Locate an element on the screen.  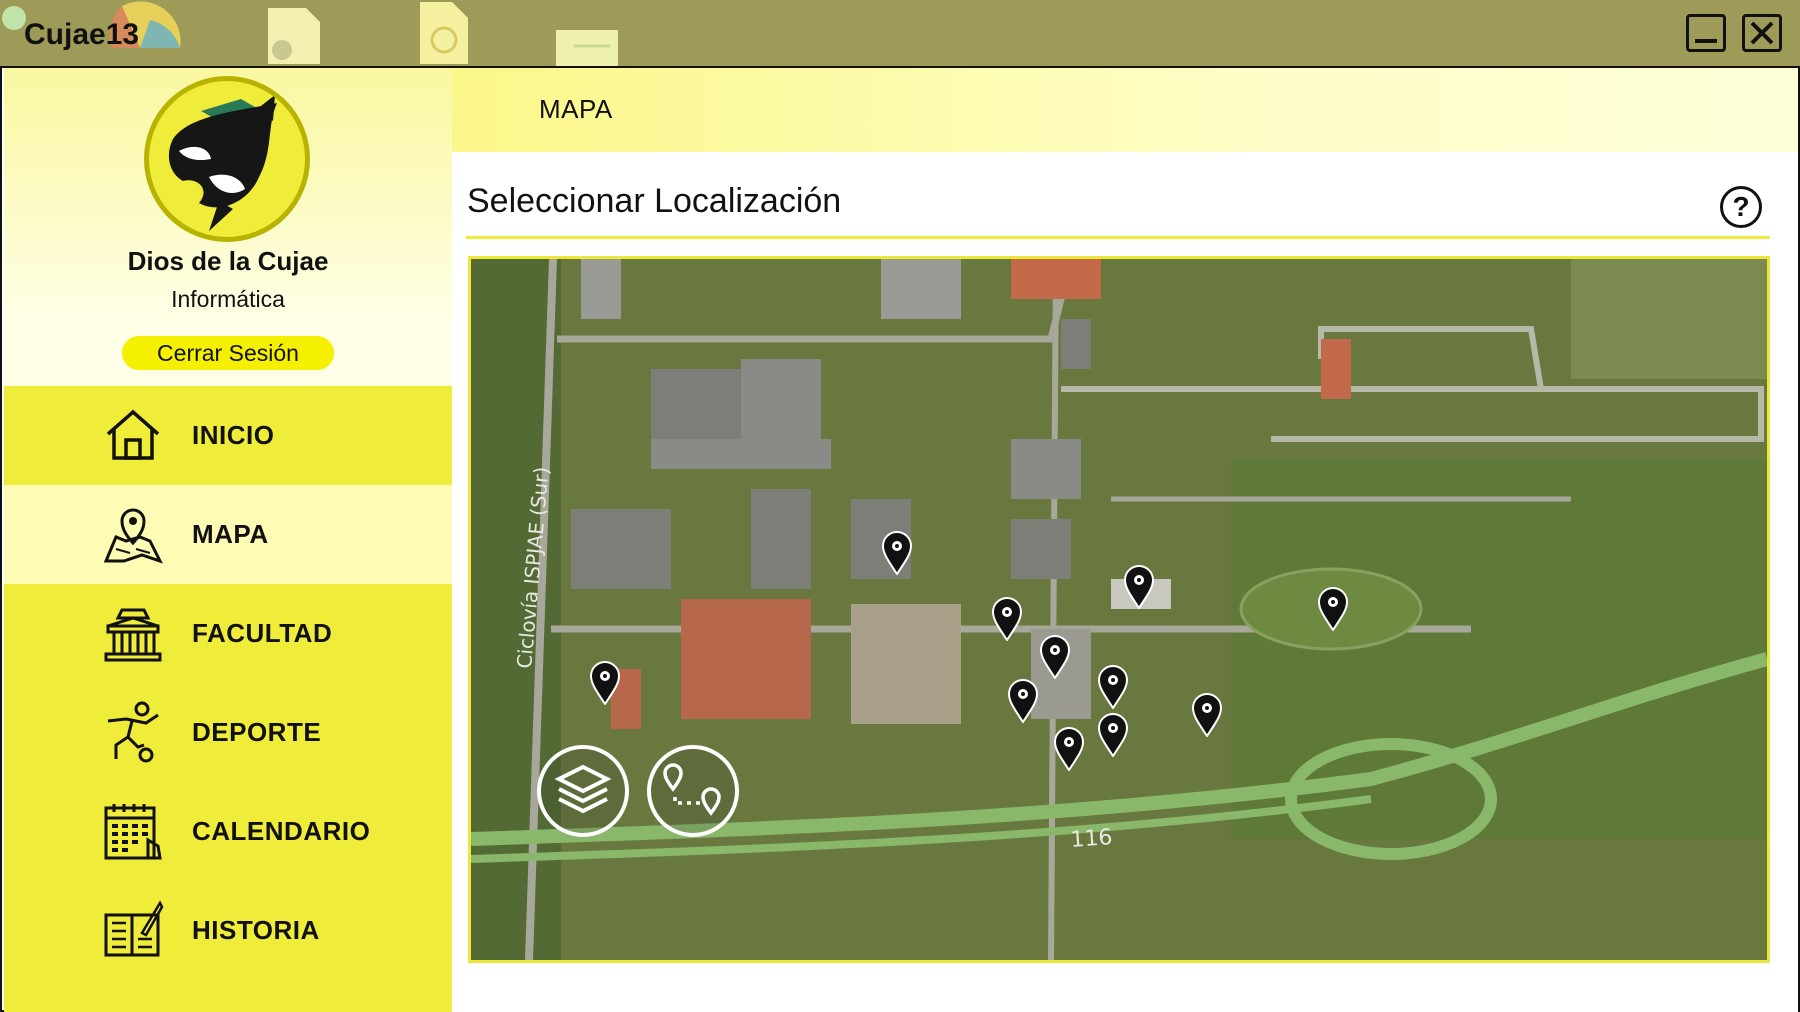
main-header: MAPA is located at coordinates (1125, 110).